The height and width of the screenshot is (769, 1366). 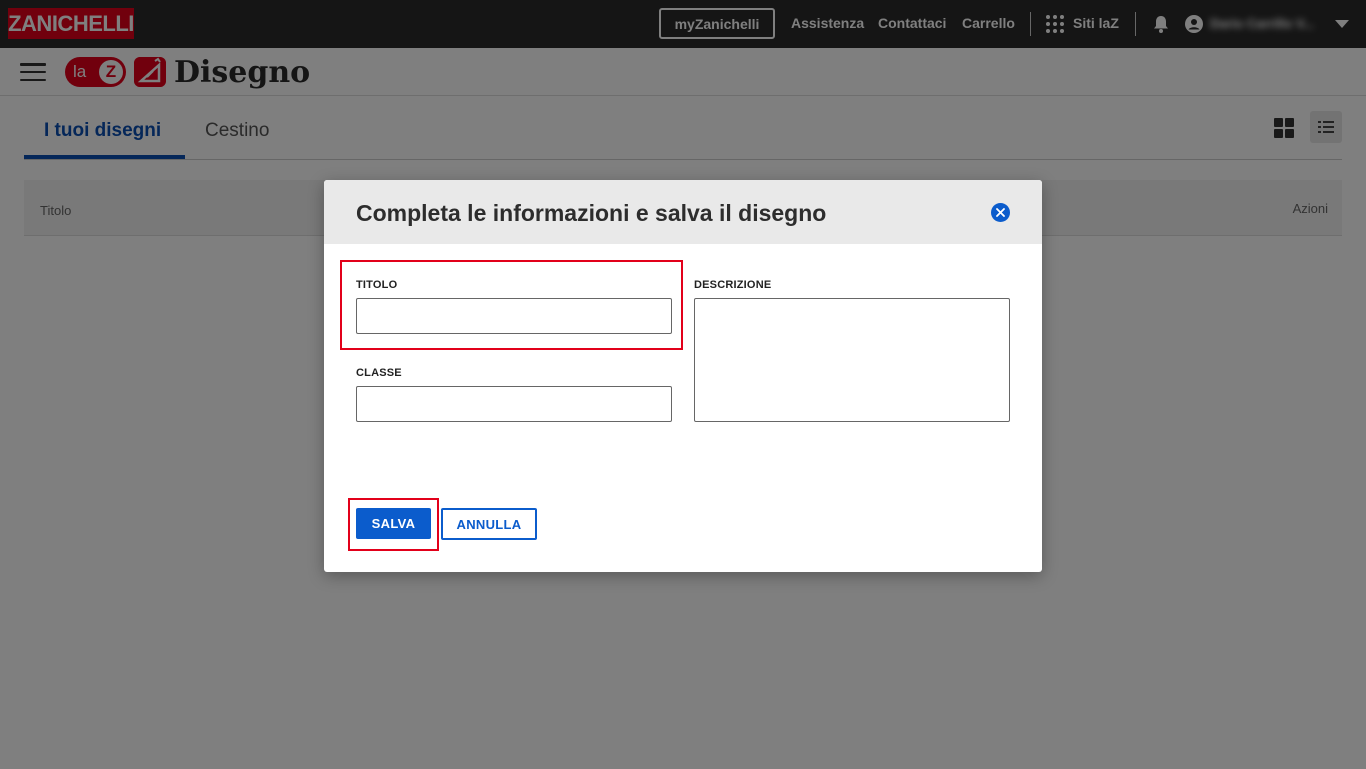 I want to click on titolo-input, so click(x=514, y=316).